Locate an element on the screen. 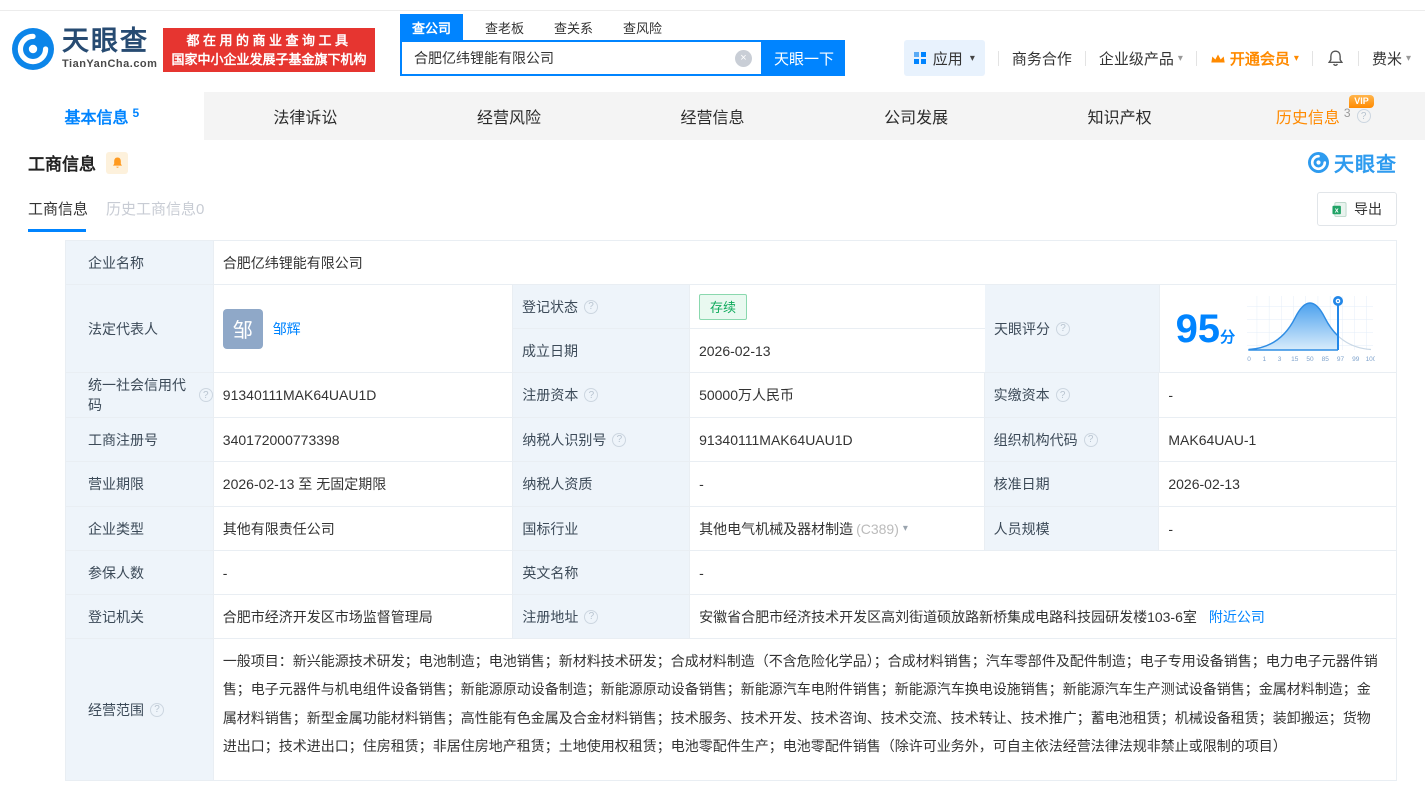  label-text: 实缴资本 is located at coordinates (1021, 395).